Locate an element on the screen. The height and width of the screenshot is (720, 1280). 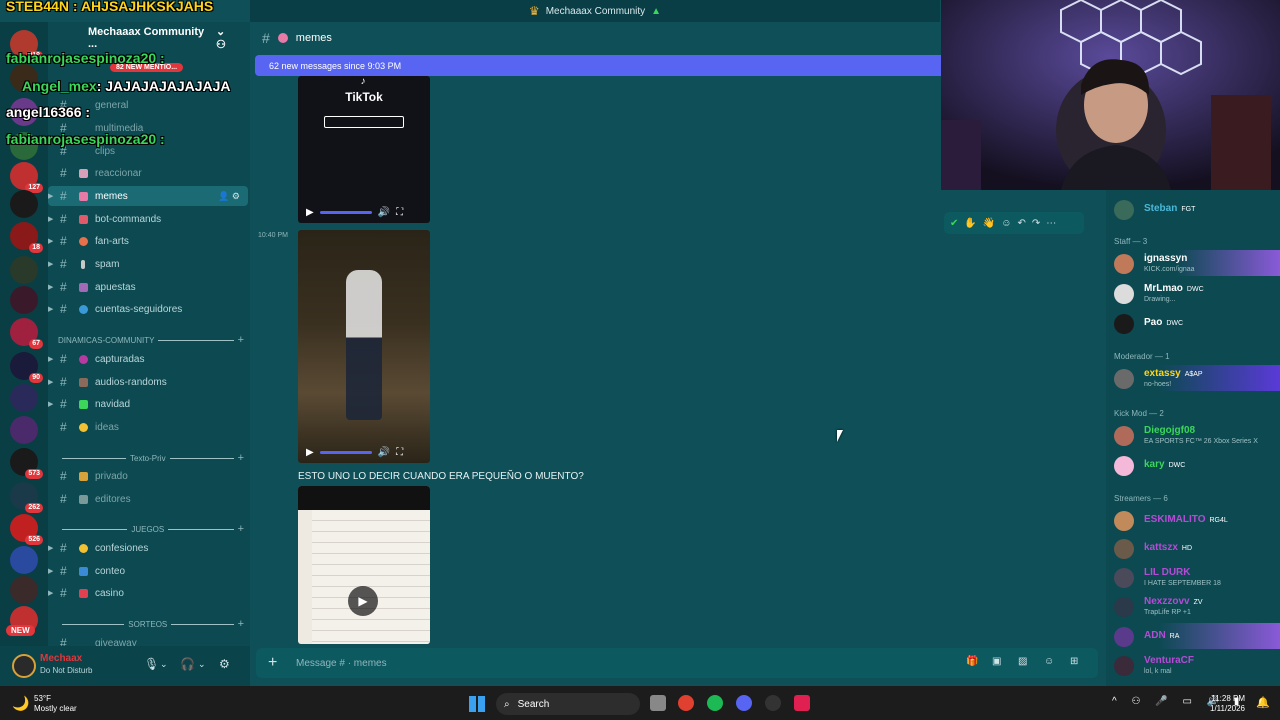
member-item: kary DWC is located at coordinates (1193, 465).